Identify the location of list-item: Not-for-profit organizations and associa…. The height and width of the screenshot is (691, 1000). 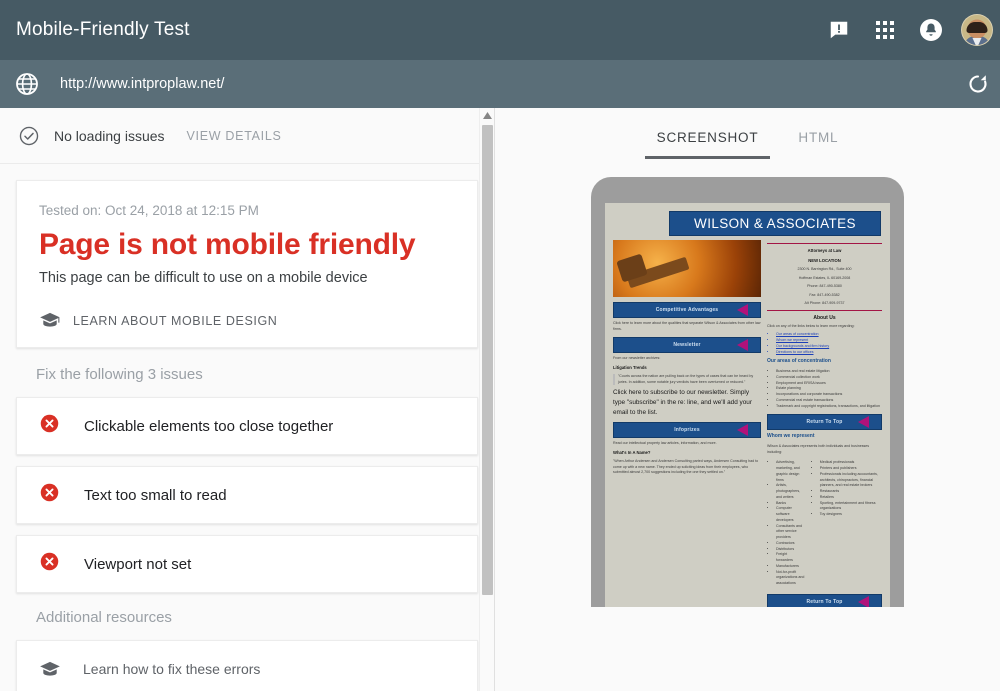
(790, 578).